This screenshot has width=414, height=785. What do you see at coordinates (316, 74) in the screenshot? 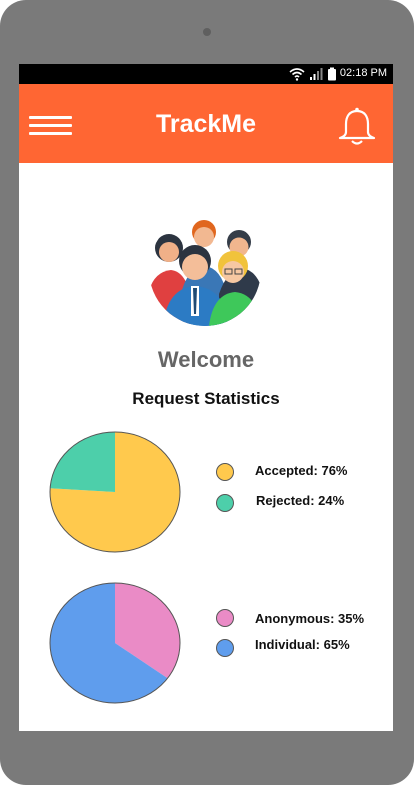
I see `signal-icon` at bounding box center [316, 74].